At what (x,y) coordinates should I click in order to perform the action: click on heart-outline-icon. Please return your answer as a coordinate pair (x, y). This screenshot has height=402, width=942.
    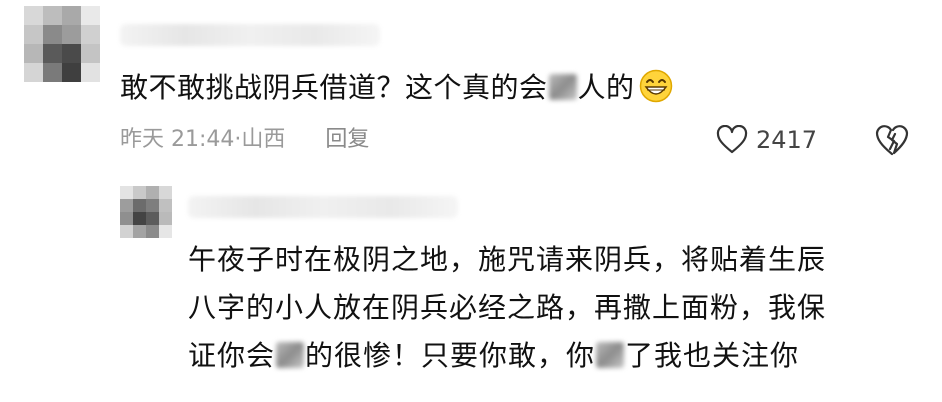
    Looking at the image, I should click on (732, 139).